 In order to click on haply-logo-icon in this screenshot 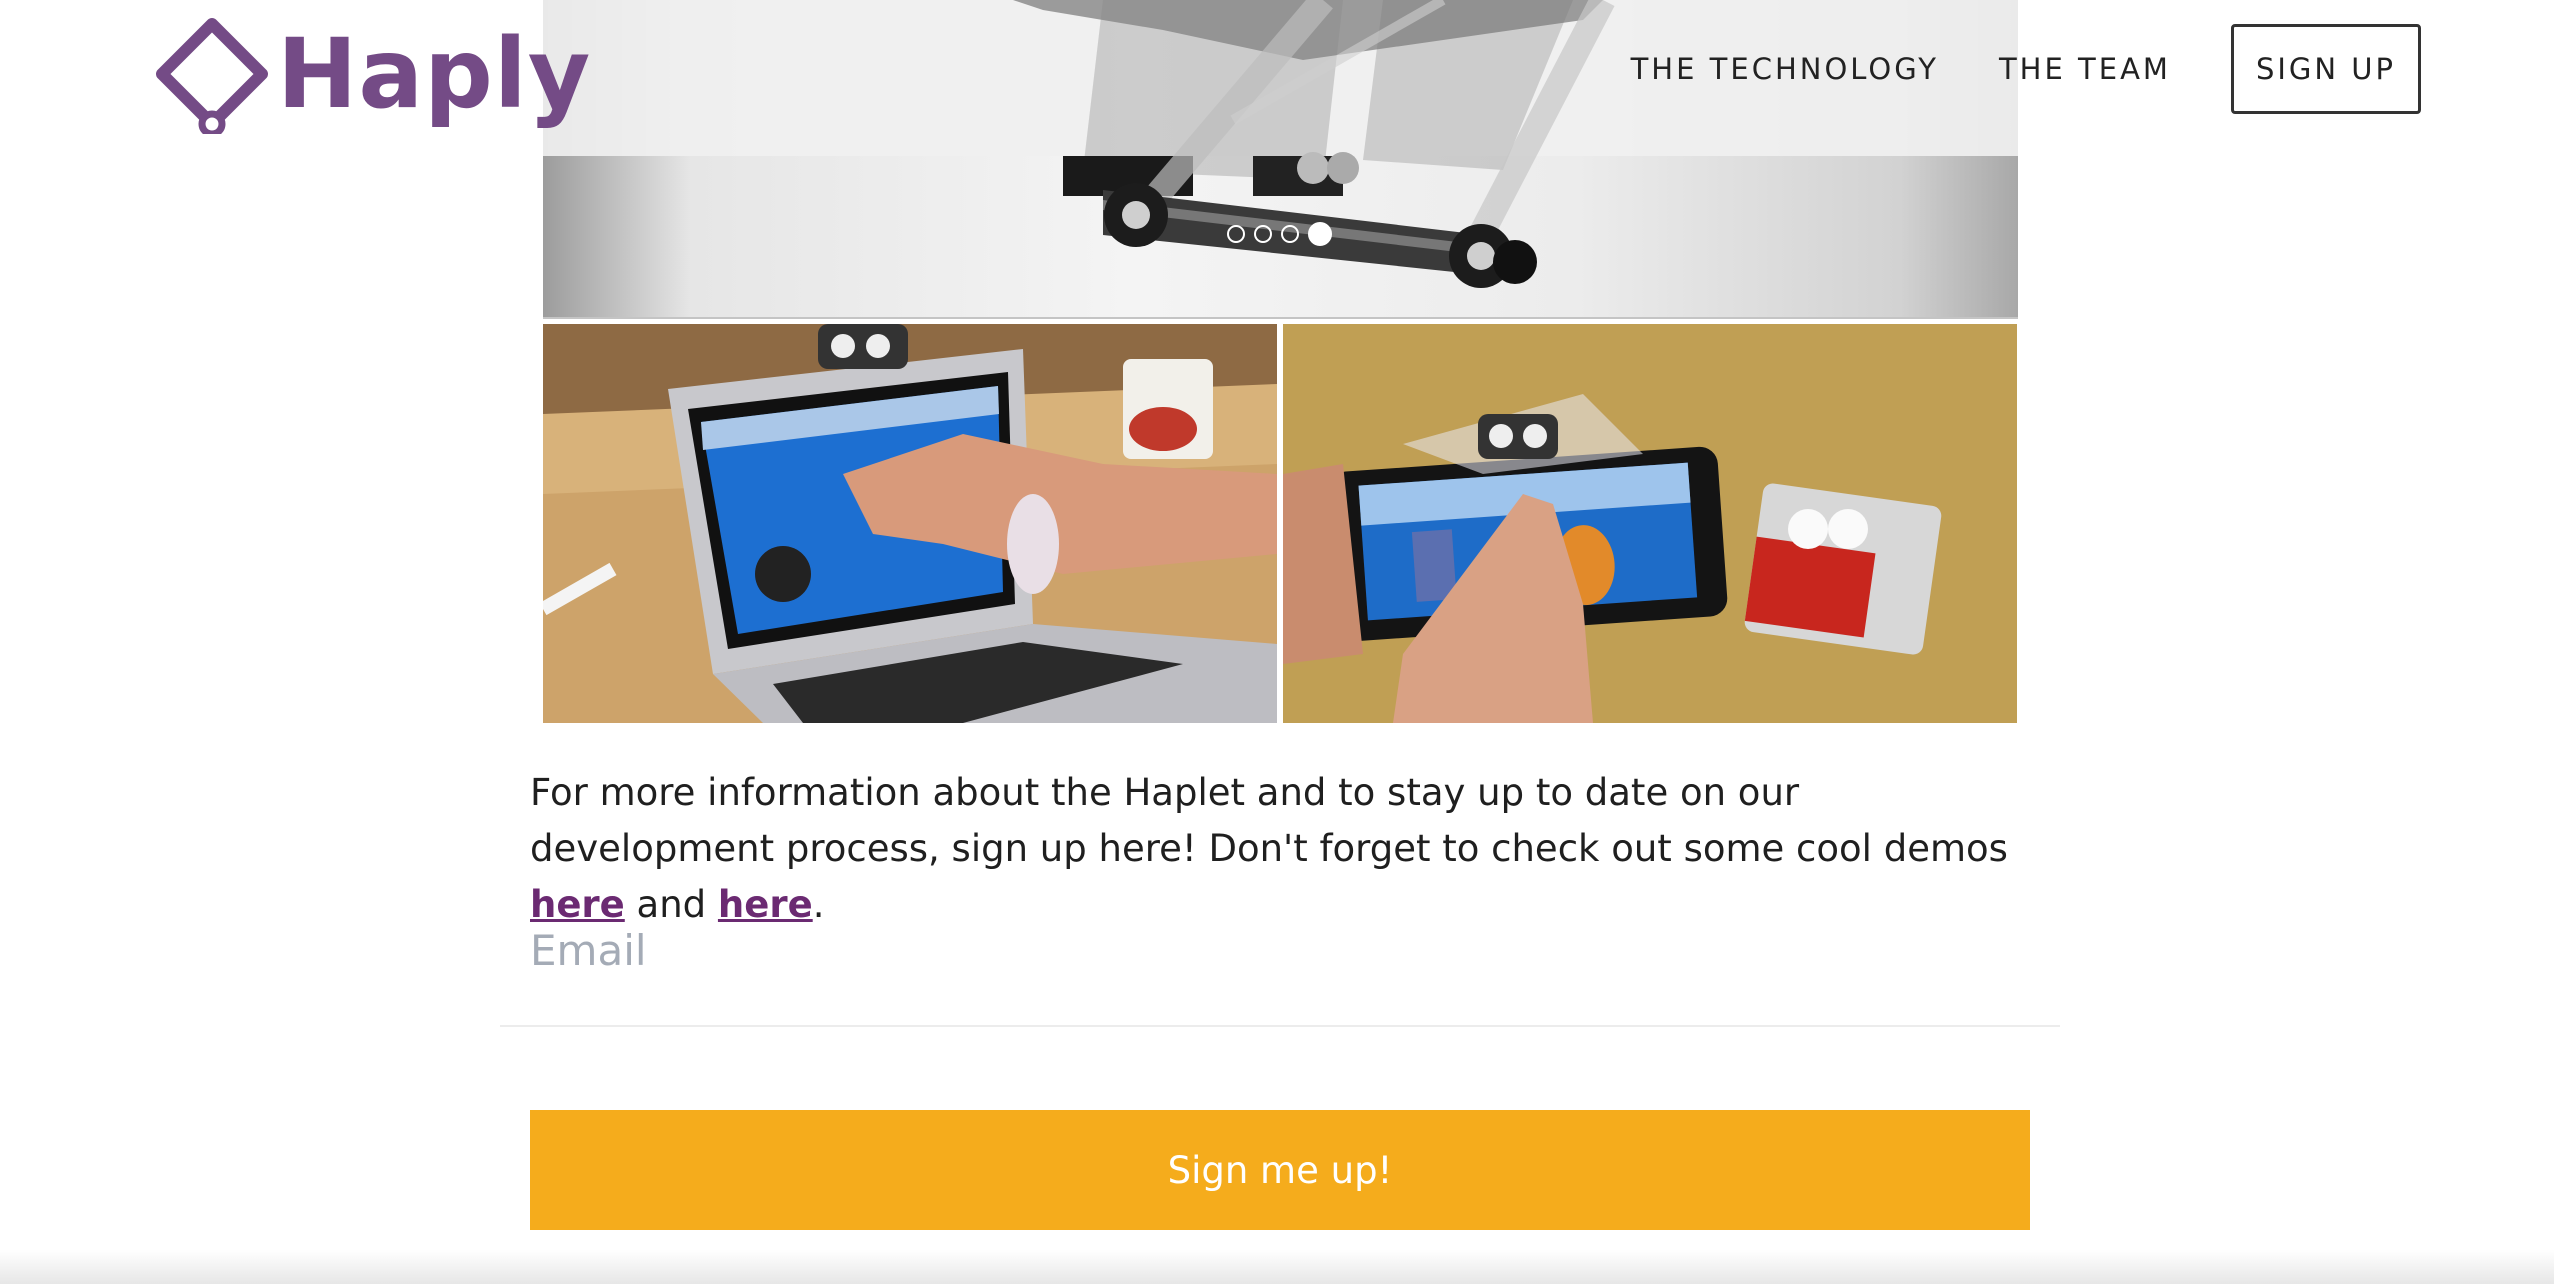, I will do `click(212, 76)`.